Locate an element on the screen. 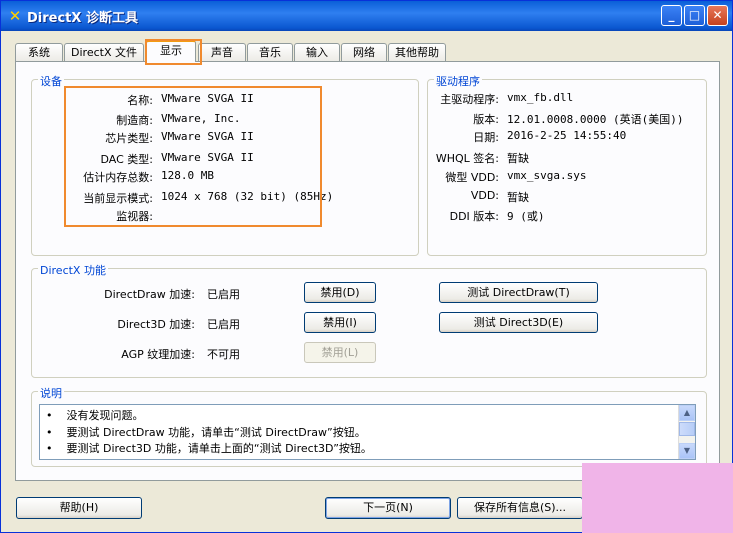 The image size is (733, 533). device-highlight-annotation is located at coordinates (193, 156).